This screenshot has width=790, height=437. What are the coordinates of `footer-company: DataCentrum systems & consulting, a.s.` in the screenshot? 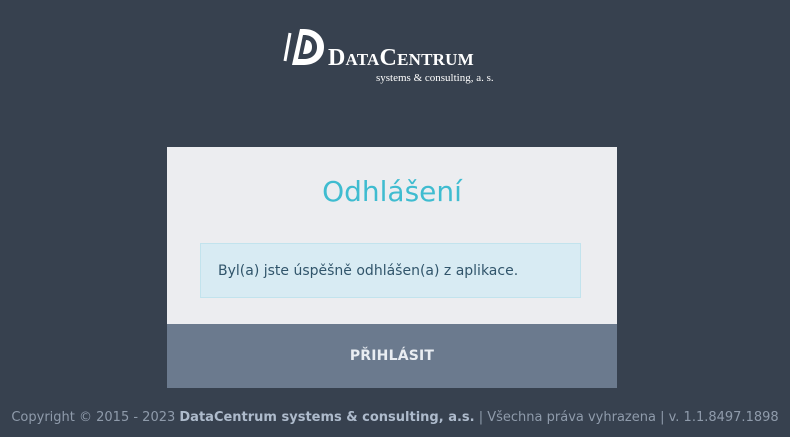 It's located at (327, 417).